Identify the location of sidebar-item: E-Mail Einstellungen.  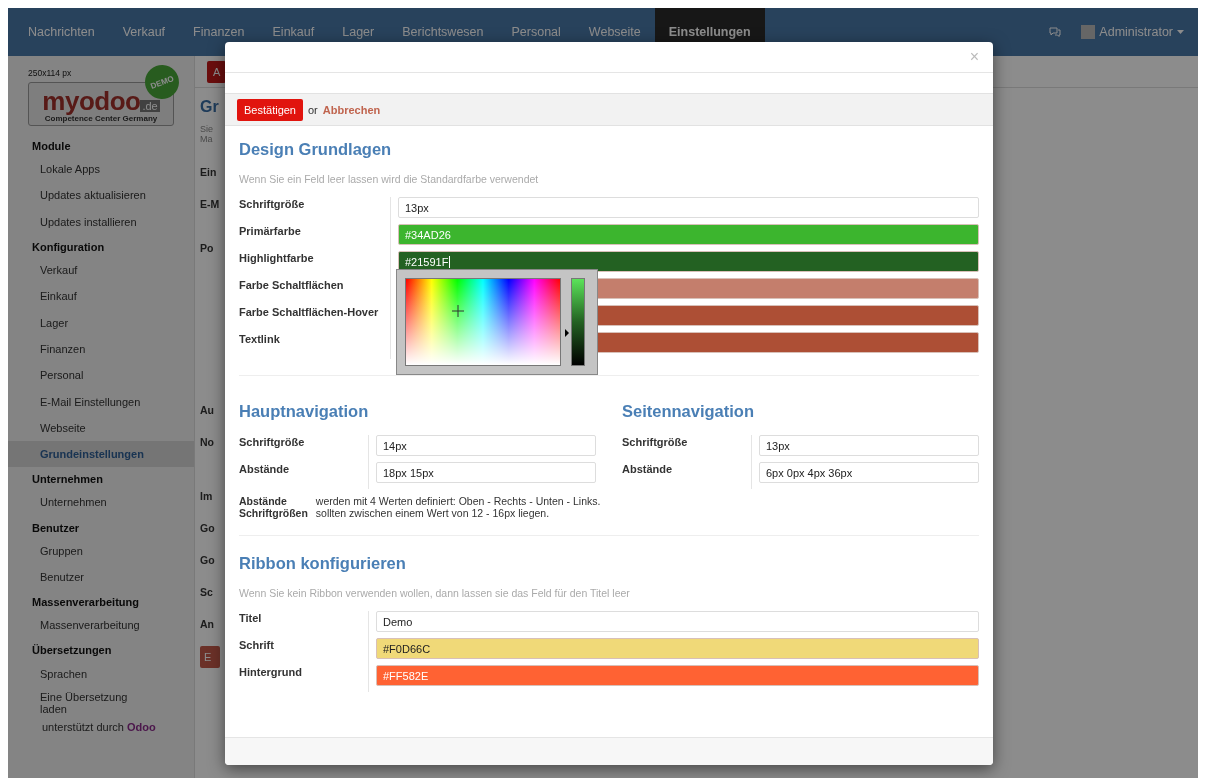
(101, 401).